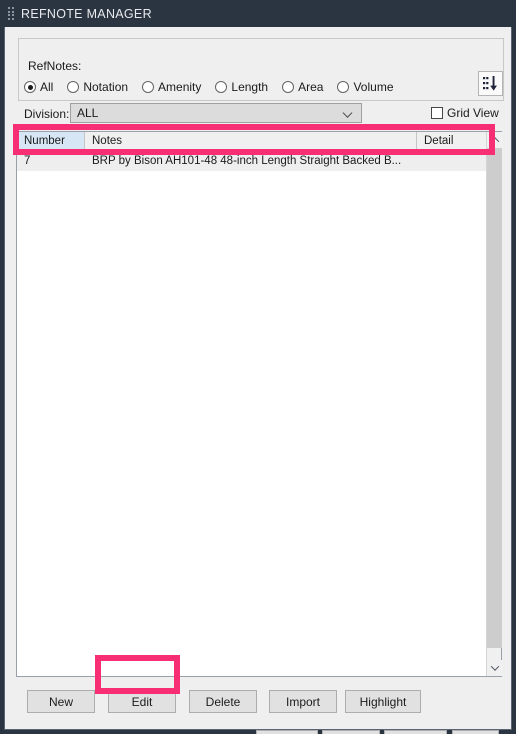 The width and height of the screenshot is (516, 734). I want to click on sort-button, so click(490, 83).